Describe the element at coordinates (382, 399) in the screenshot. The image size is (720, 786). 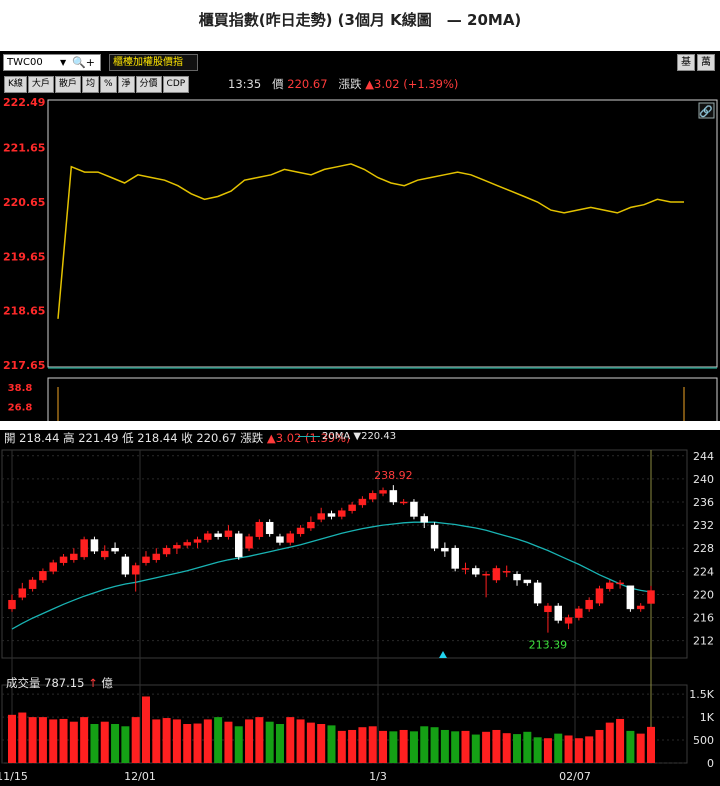
I see `volume-plot-frame` at that location.